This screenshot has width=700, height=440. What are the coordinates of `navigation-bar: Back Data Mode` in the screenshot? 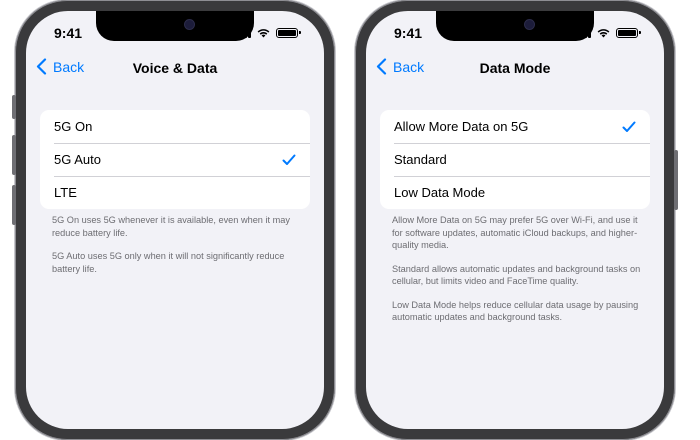 It's located at (515, 69).